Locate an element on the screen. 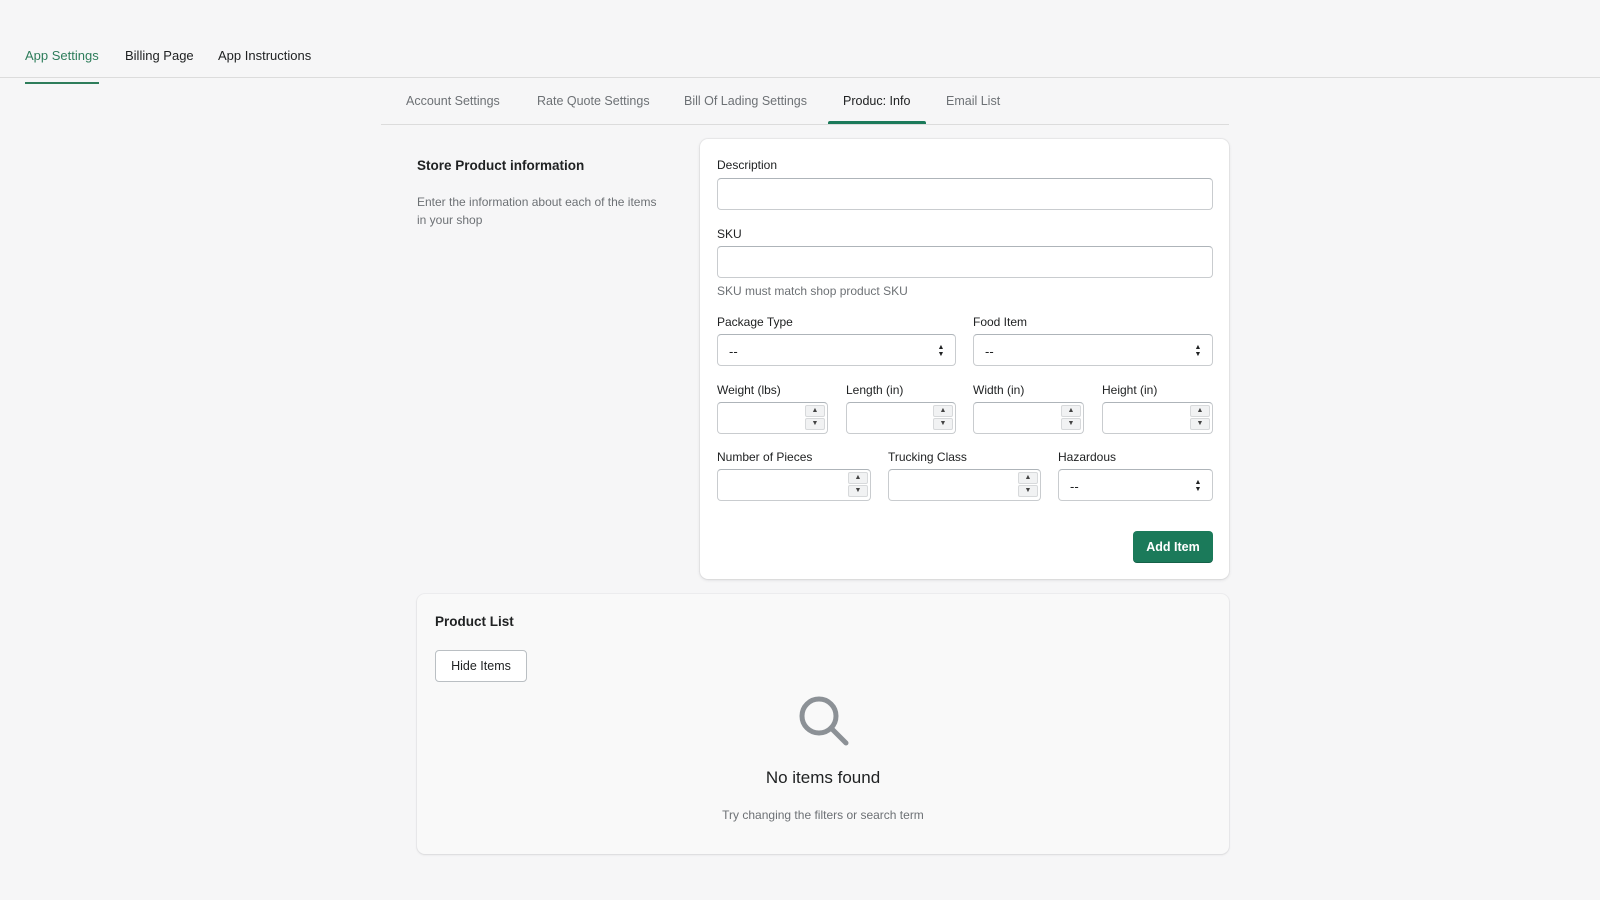 The image size is (1600, 900). width-field: ▲ ▼ is located at coordinates (1028, 418).